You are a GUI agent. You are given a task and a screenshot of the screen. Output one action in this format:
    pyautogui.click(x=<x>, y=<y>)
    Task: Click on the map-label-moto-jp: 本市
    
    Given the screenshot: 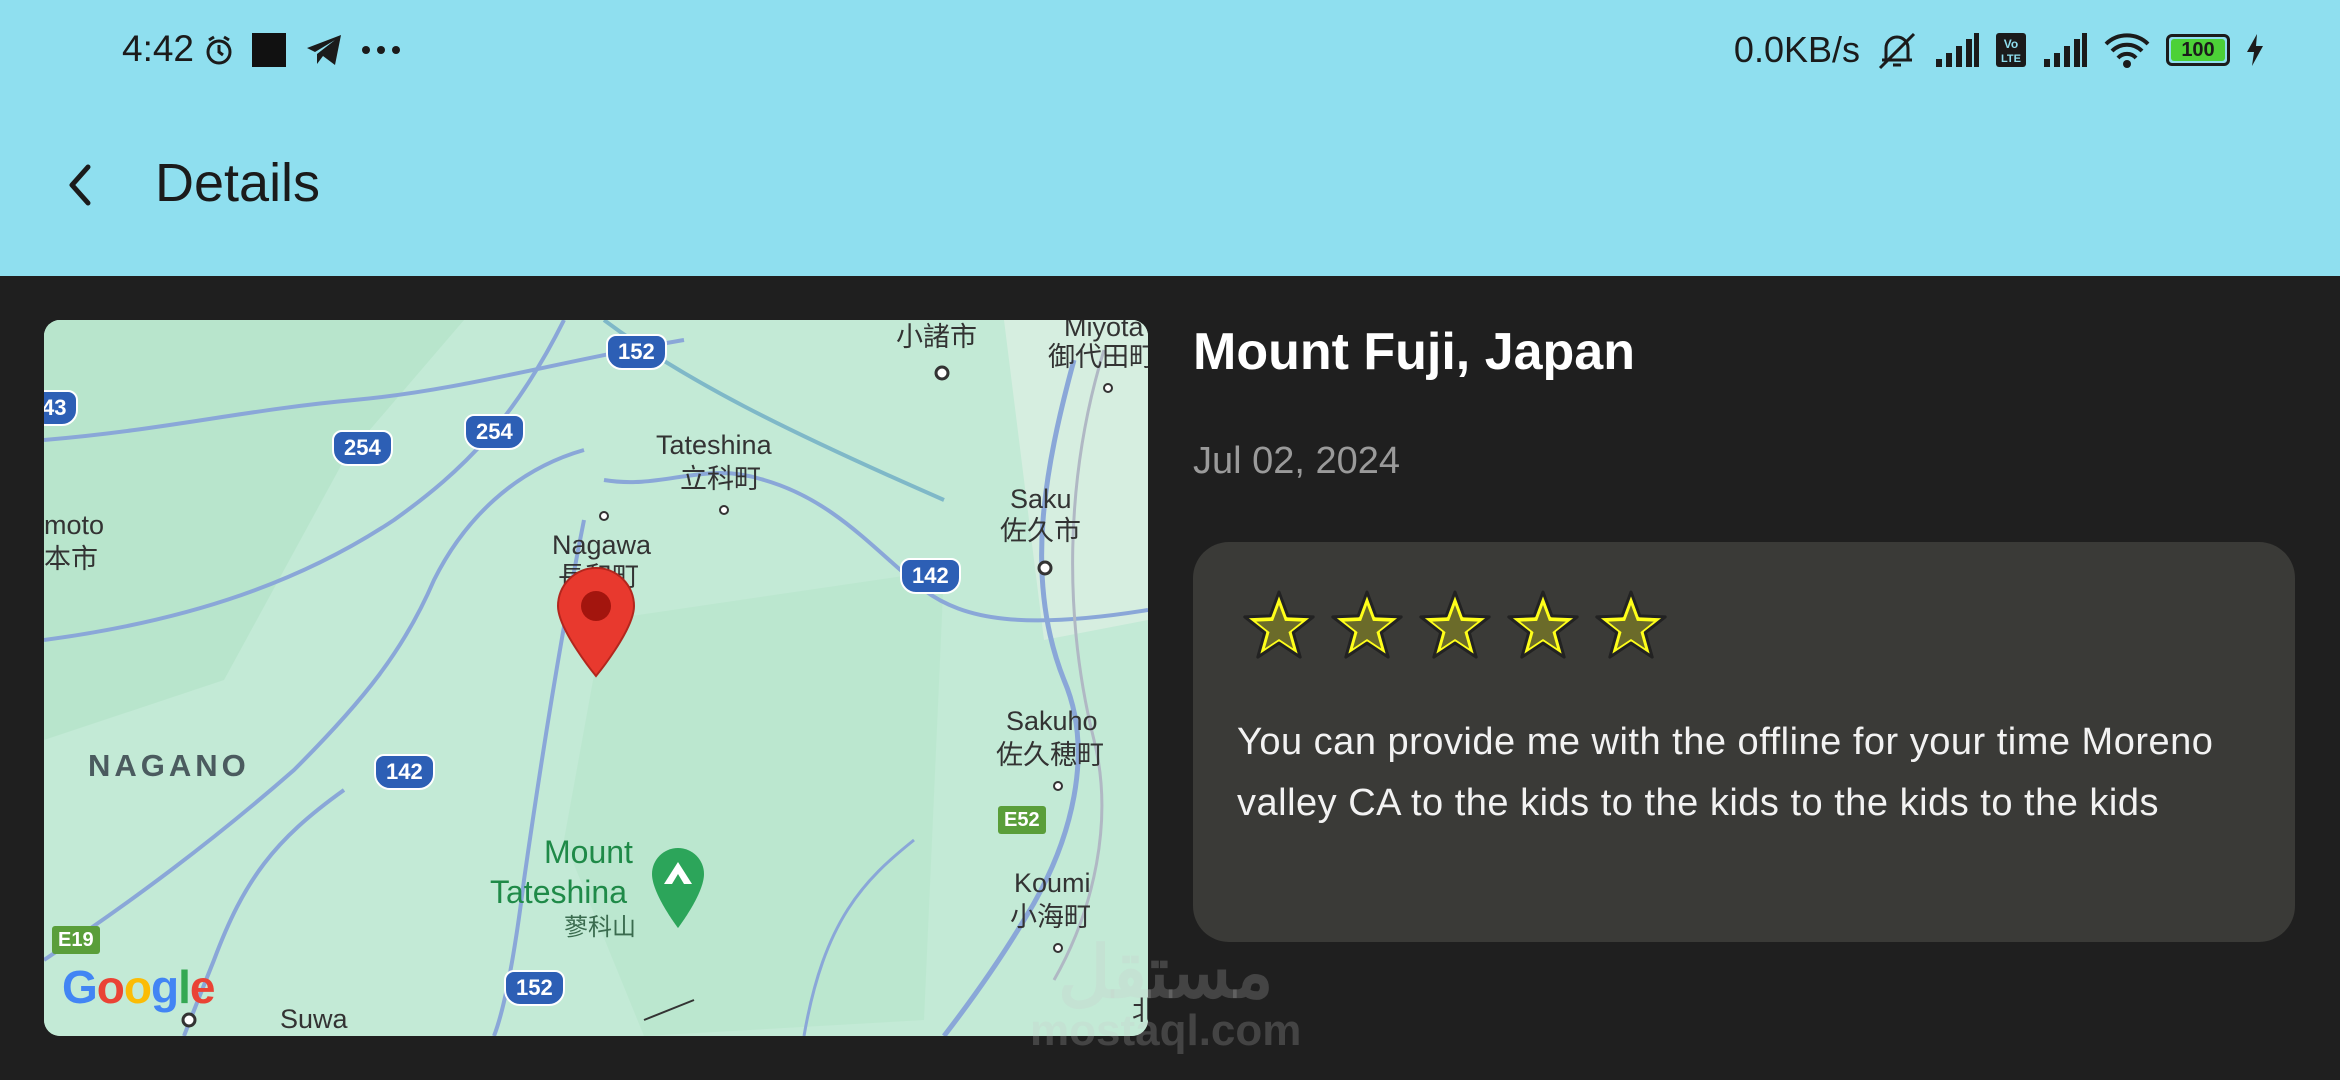 What is the action you would take?
    pyautogui.click(x=71, y=559)
    